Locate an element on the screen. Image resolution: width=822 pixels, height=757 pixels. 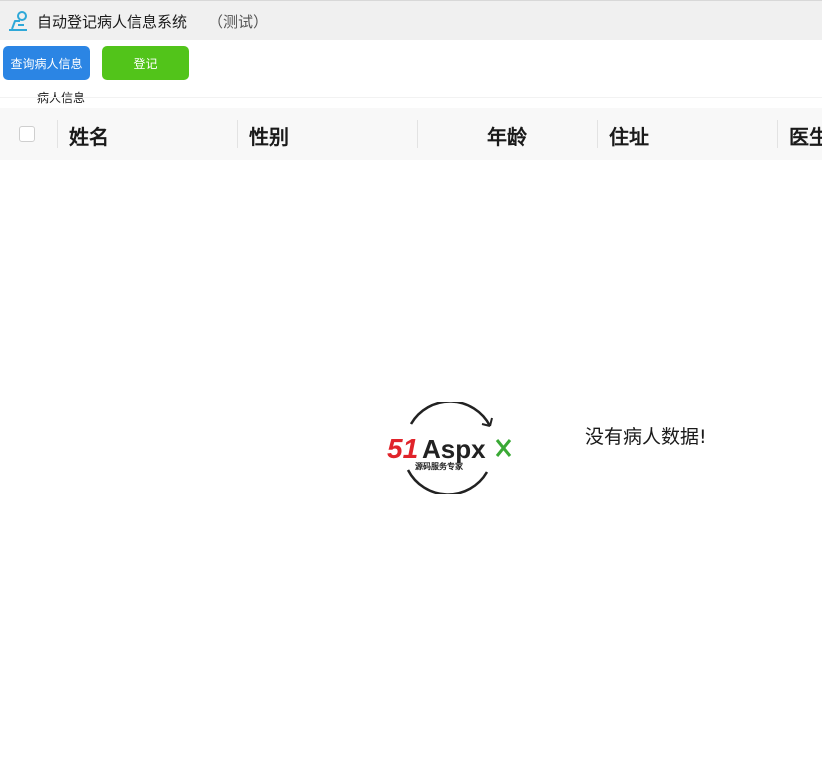
logo-text-aspx: Aspx is located at coordinates (454, 449).